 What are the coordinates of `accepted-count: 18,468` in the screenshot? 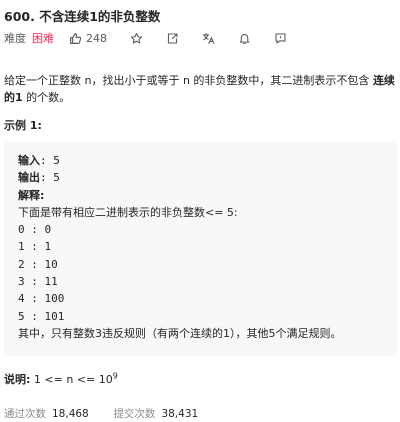 It's located at (70, 414).